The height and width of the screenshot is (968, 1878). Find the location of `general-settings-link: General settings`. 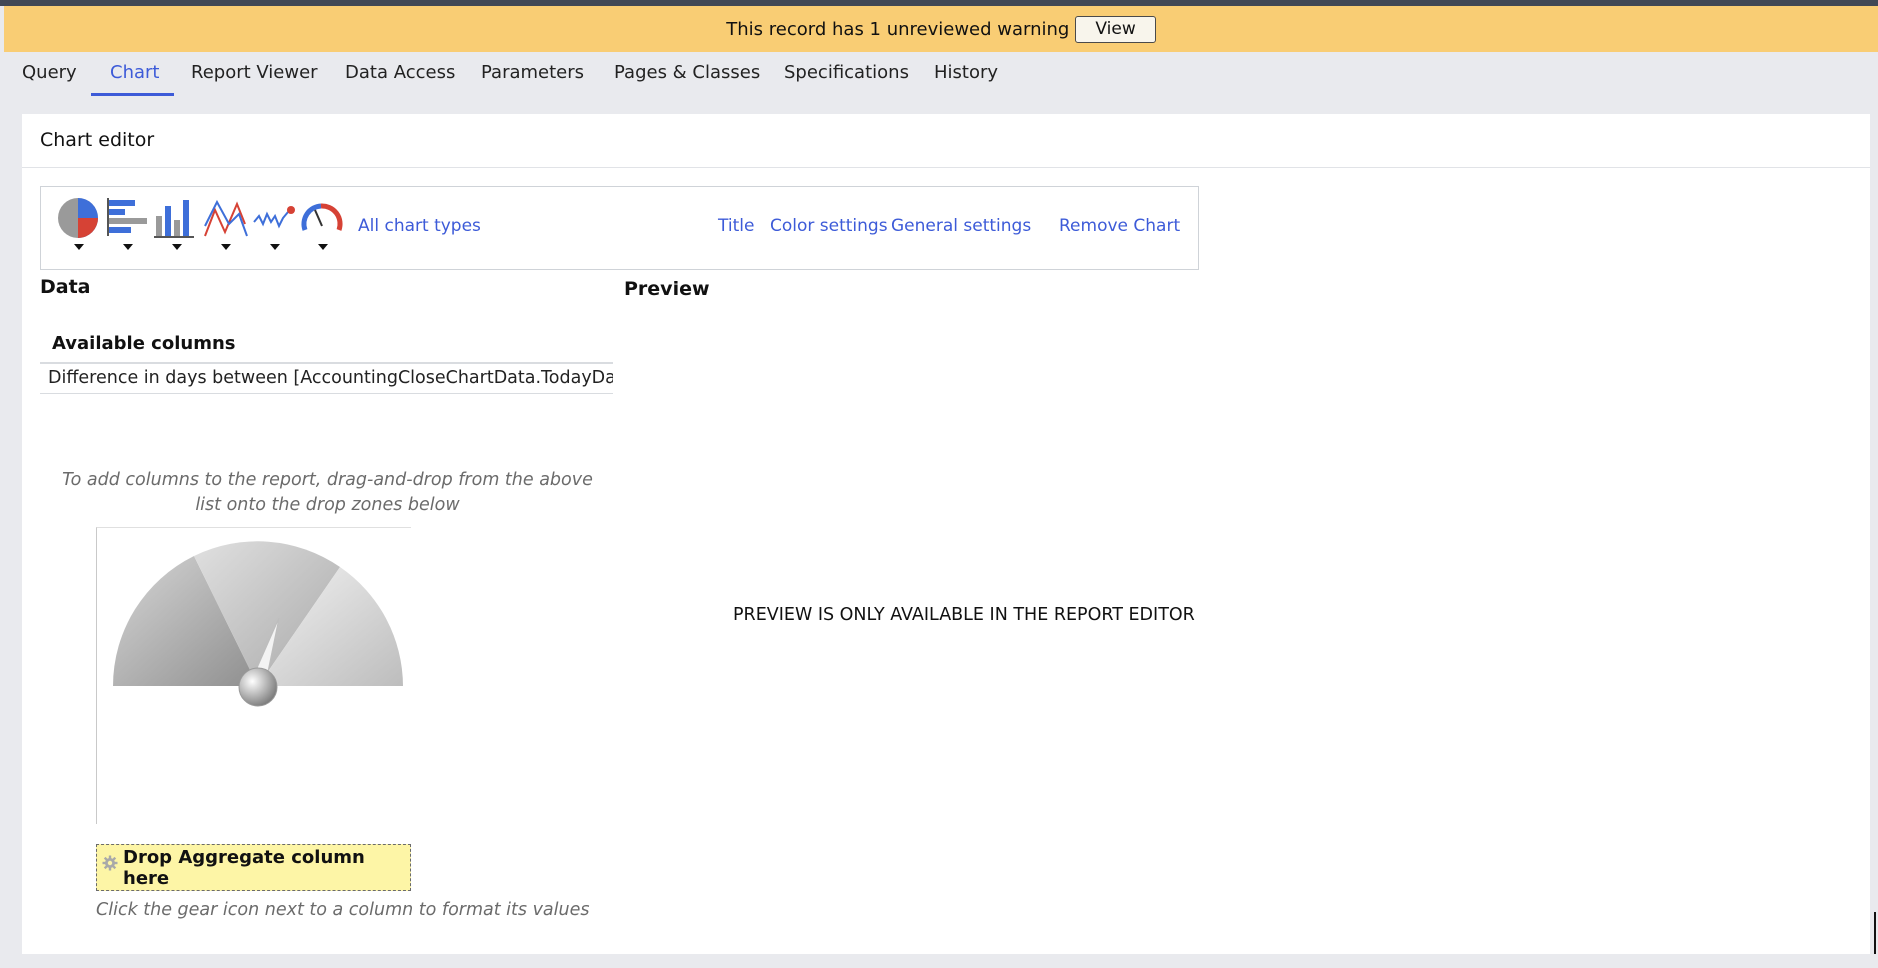

general-settings-link: General settings is located at coordinates (961, 226).